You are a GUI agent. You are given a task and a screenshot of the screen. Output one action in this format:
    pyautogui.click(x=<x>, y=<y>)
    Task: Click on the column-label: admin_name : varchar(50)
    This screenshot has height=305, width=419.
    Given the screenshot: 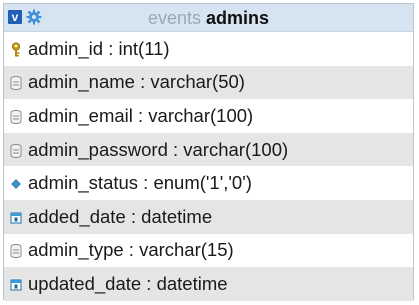 What is the action you would take?
    pyautogui.click(x=136, y=82)
    